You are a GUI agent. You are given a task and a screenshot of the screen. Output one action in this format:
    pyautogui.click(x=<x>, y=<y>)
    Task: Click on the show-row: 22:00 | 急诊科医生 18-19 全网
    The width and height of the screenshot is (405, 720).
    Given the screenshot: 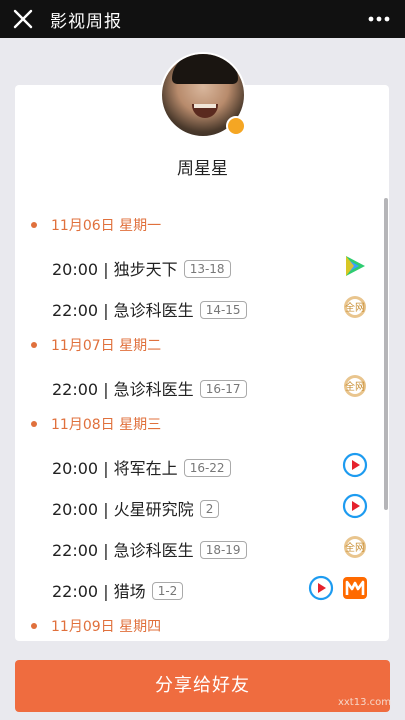 What is the action you would take?
    pyautogui.click(x=212, y=548)
    